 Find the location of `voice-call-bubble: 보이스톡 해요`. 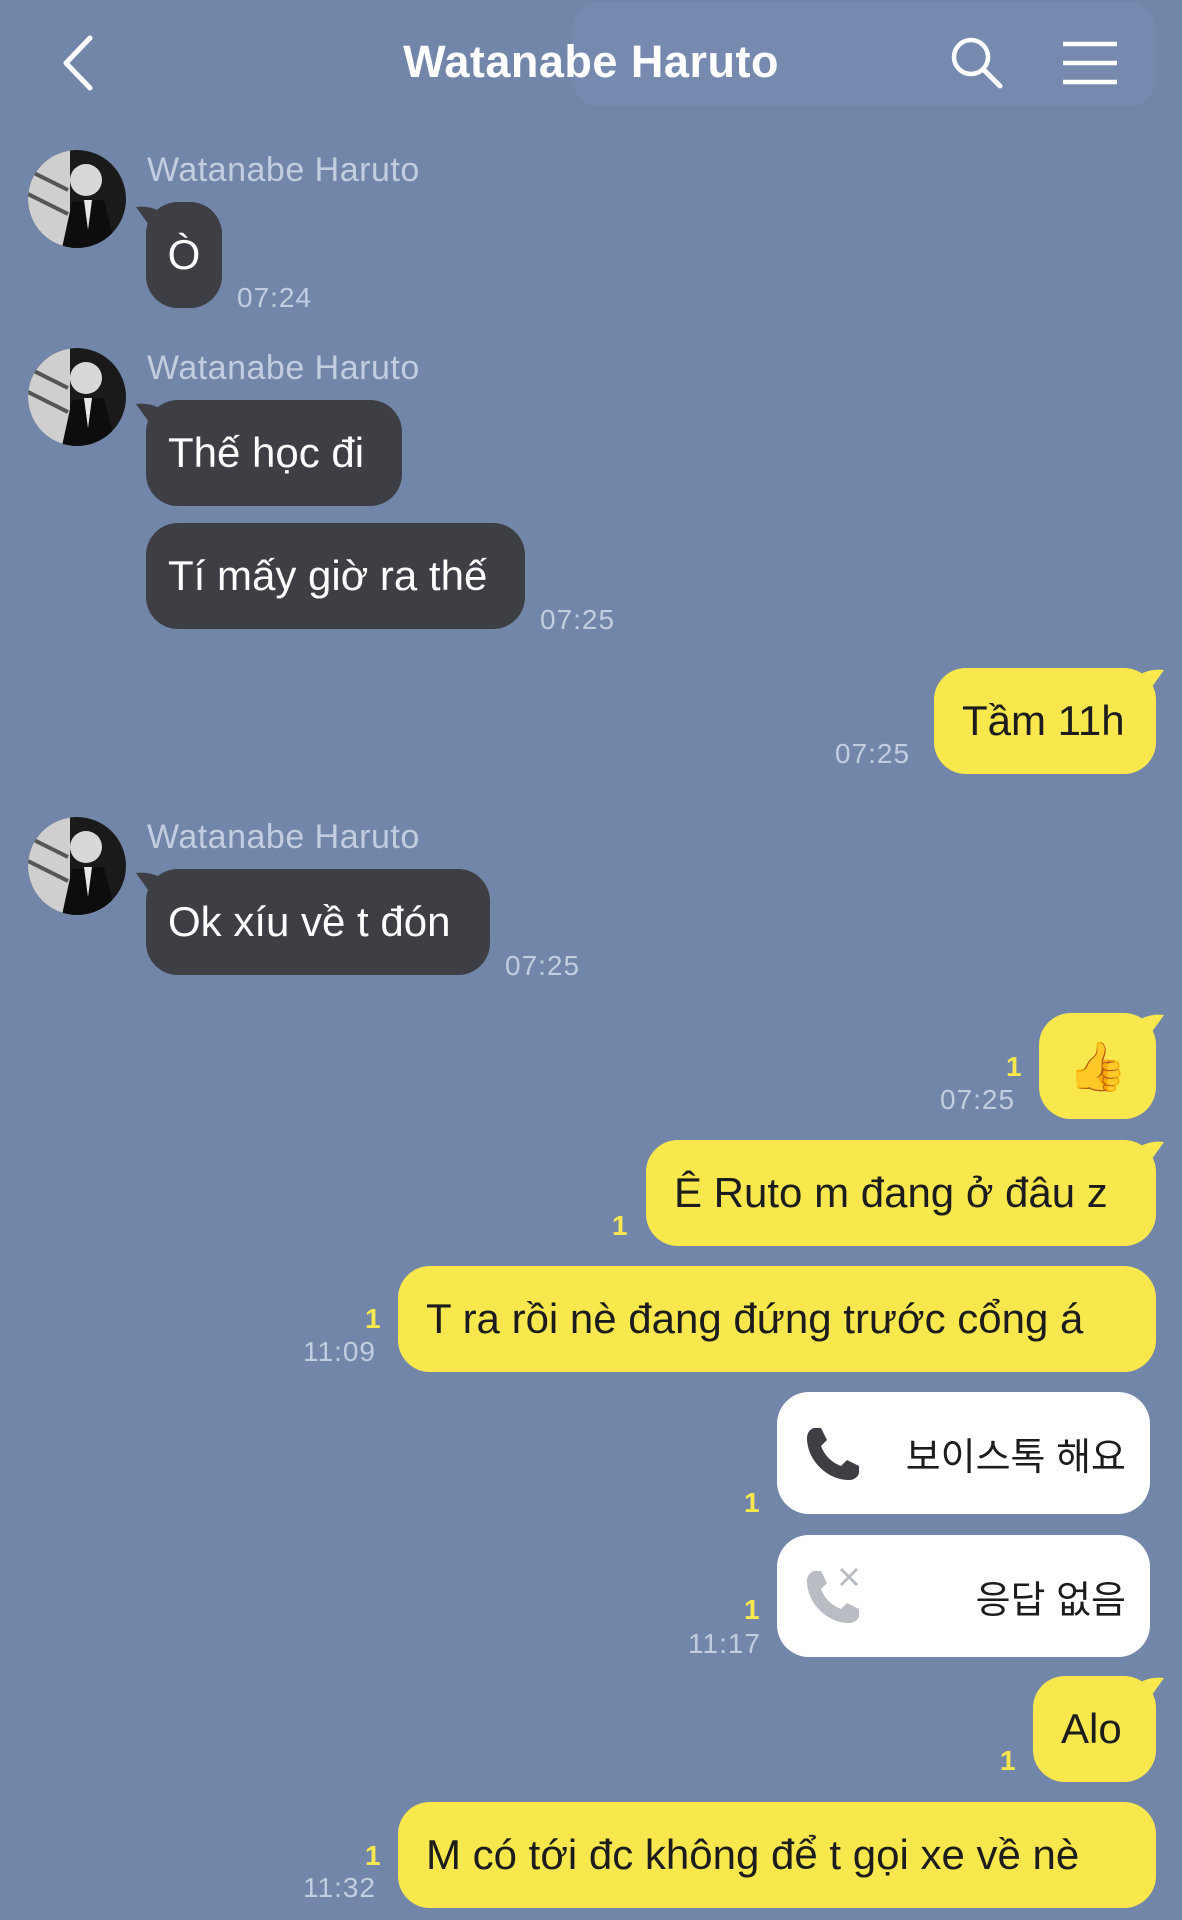

voice-call-bubble: 보이스톡 해요 is located at coordinates (963, 1453).